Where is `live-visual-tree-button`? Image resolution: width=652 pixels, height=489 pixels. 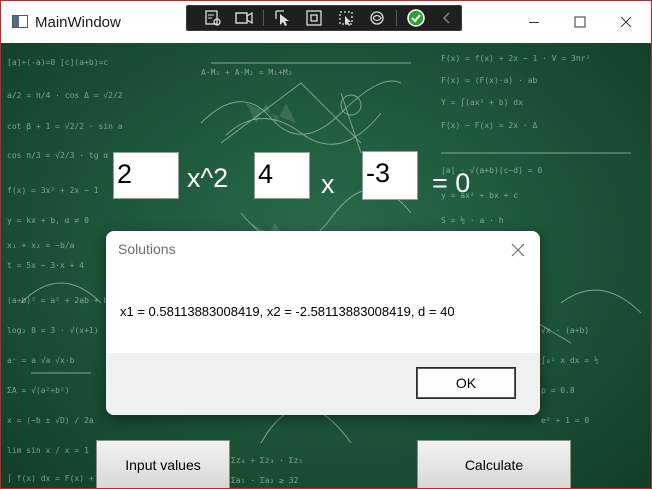
live-visual-tree-button is located at coordinates (212, 18).